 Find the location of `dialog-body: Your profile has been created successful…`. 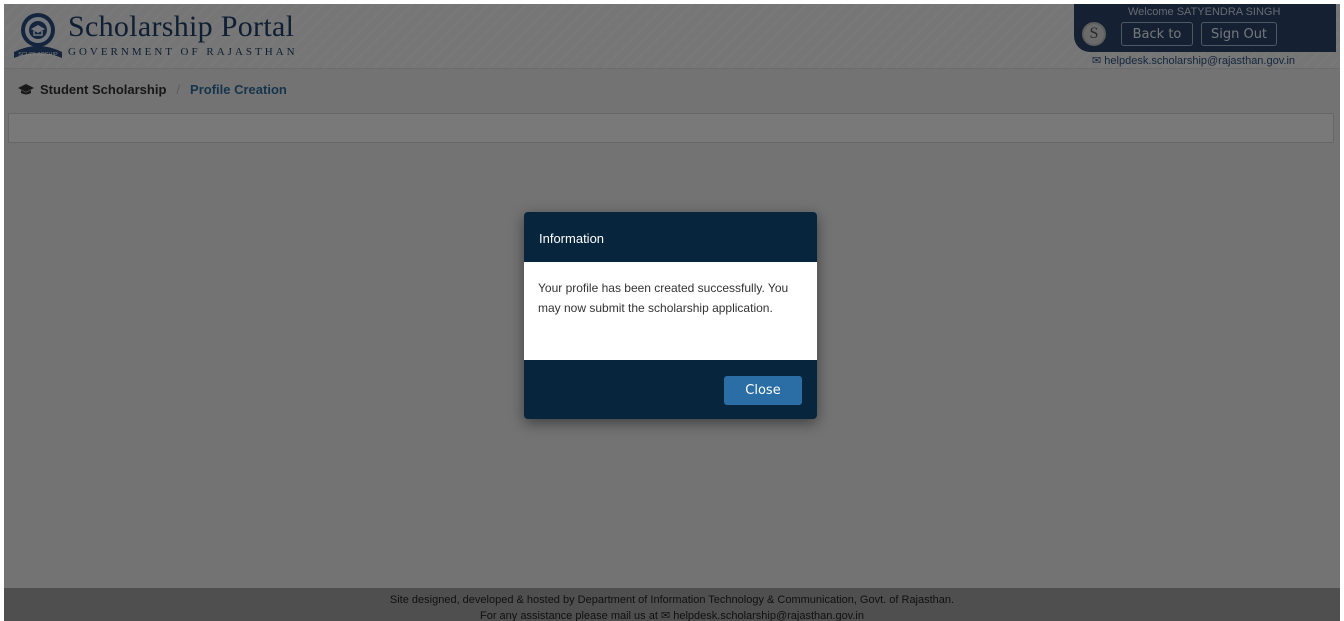

dialog-body: Your profile has been created successful… is located at coordinates (670, 311).